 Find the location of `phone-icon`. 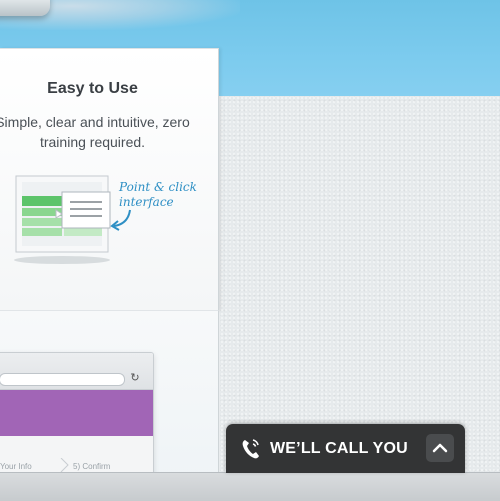

phone-icon is located at coordinates (250, 449).